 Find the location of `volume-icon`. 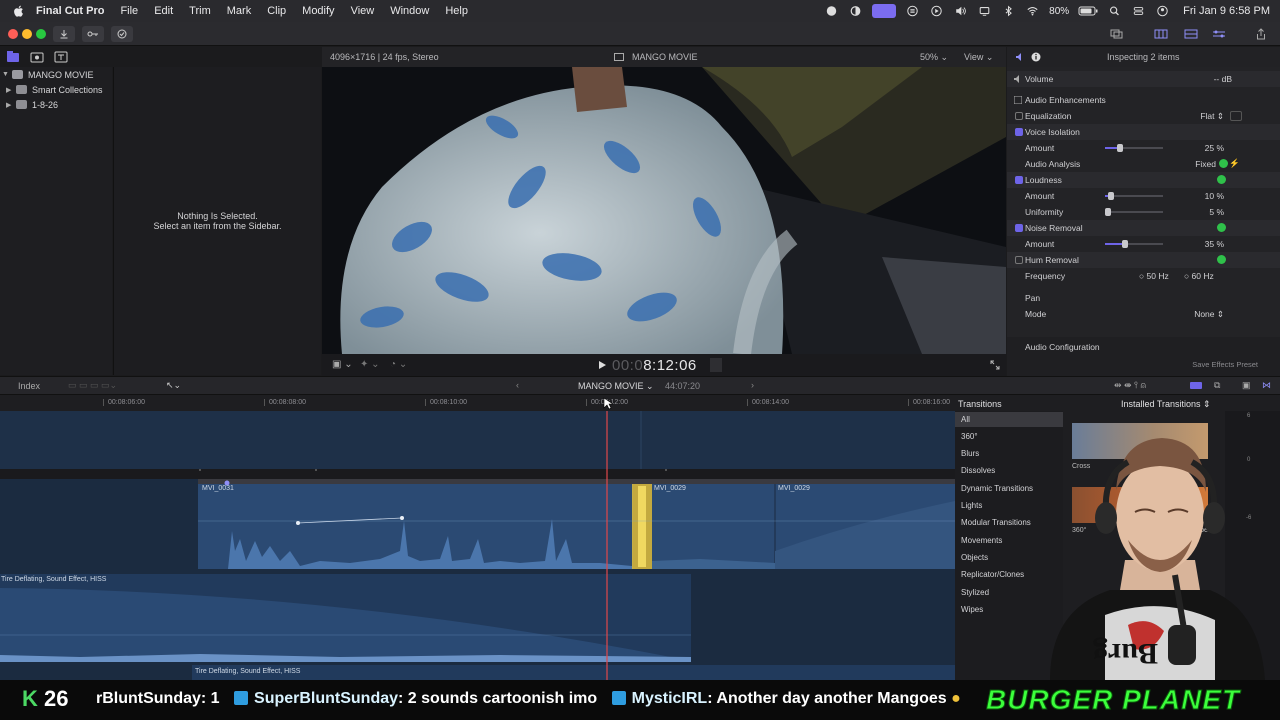

volume-icon is located at coordinates (960, 11).